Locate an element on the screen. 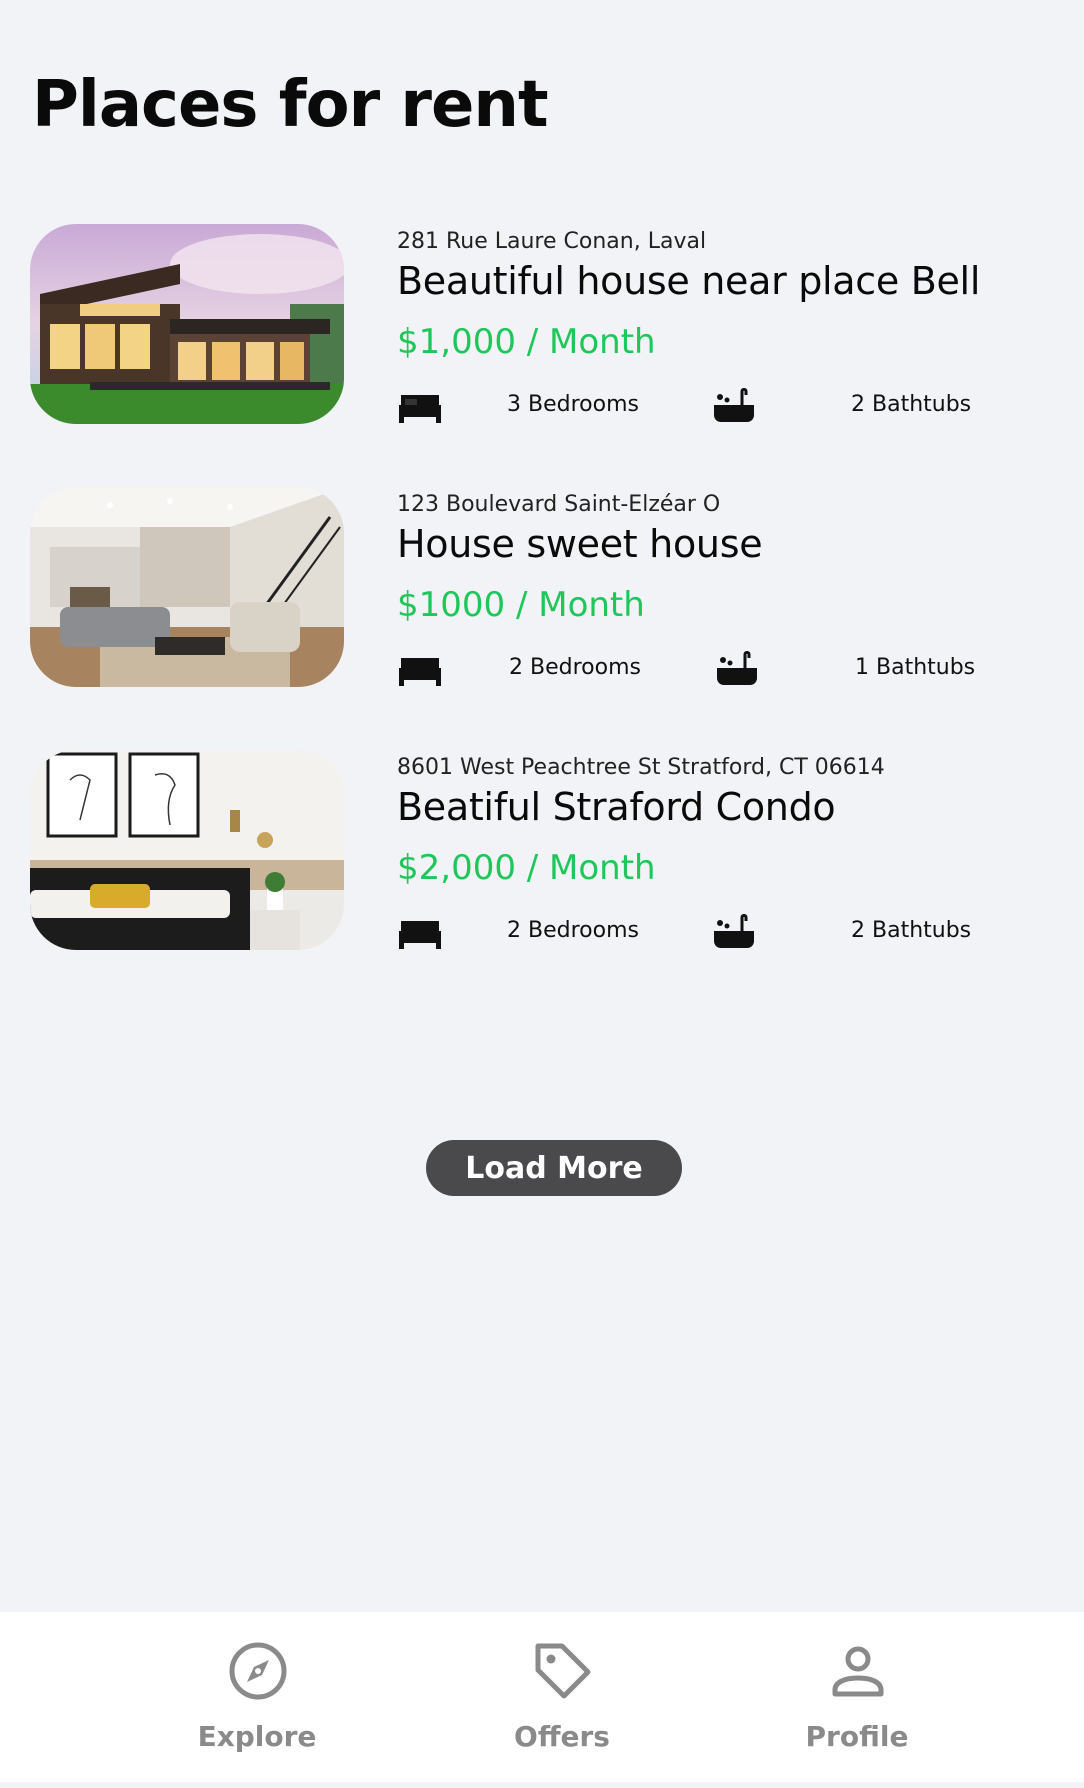  nav-item-profile: Profile is located at coordinates (857, 1697).